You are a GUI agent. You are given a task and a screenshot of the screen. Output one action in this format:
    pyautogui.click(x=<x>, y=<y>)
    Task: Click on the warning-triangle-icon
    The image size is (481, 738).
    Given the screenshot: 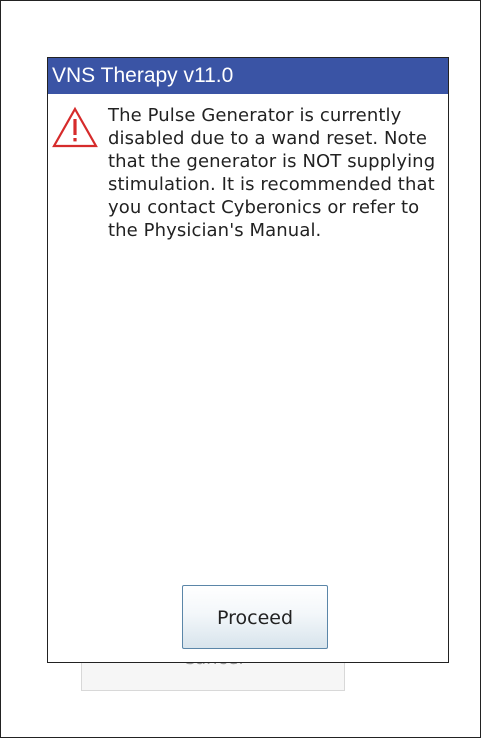 What is the action you would take?
    pyautogui.click(x=75, y=127)
    